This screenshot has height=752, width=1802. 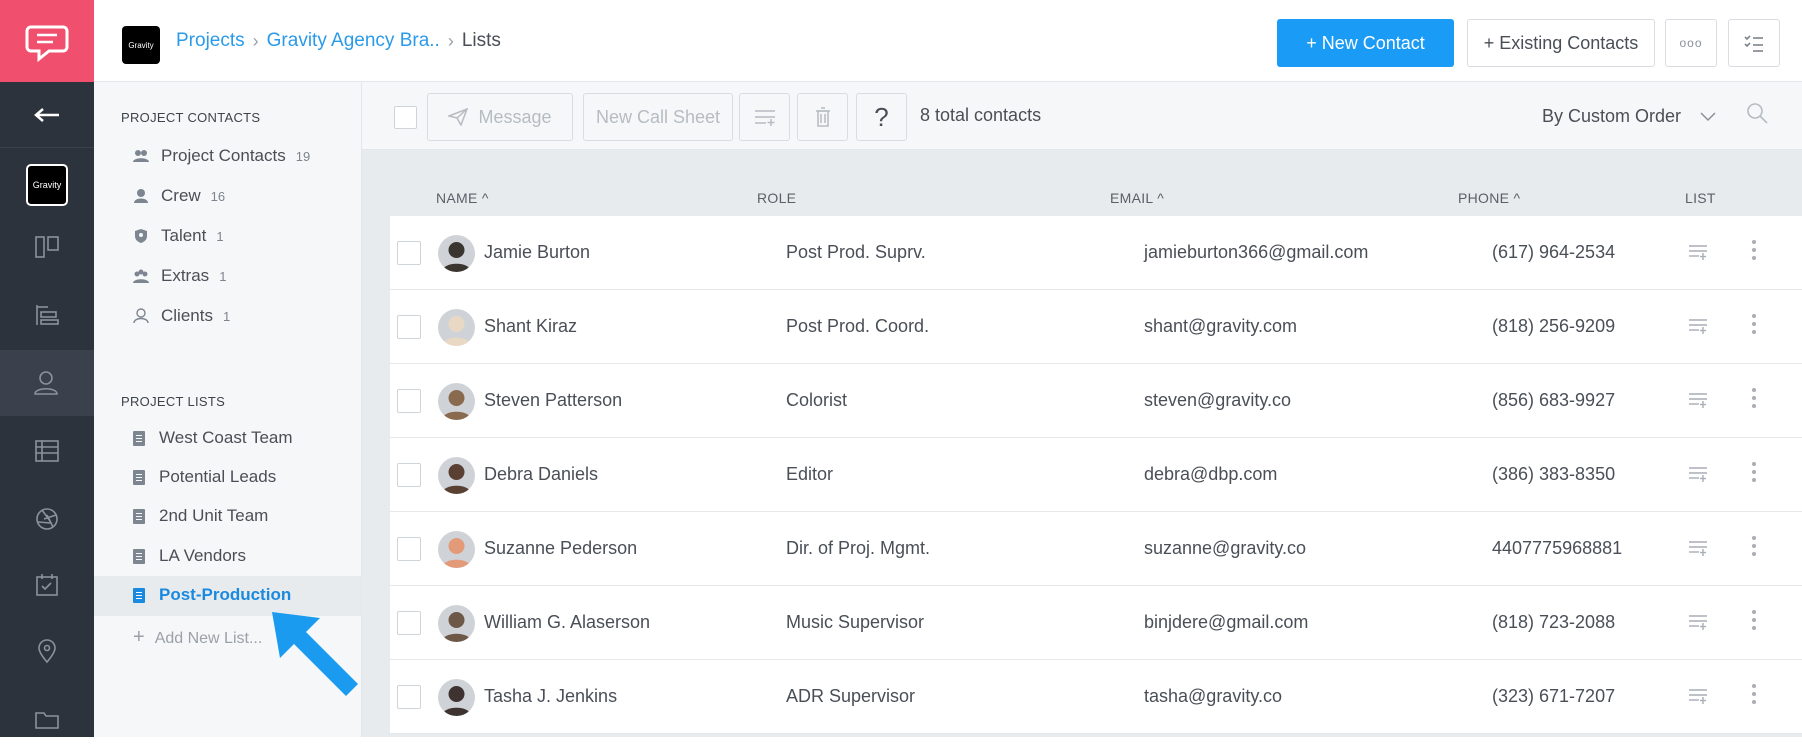 I want to click on timeline-icon, so click(x=47, y=315).